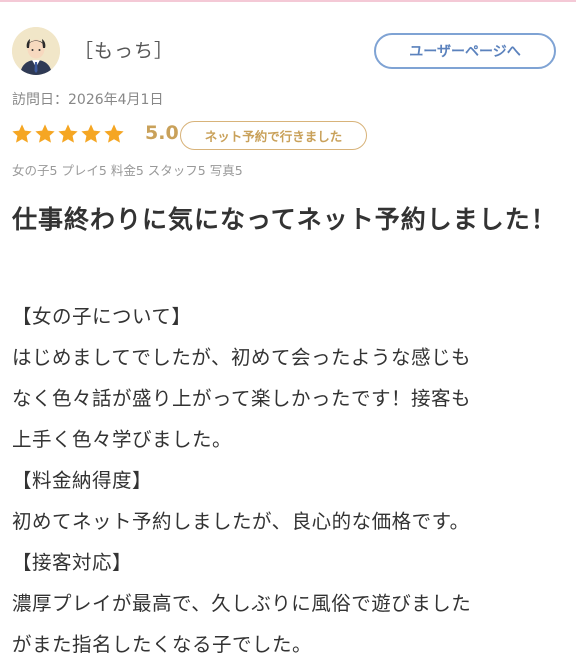  I want to click on top-divider, so click(288, 1).